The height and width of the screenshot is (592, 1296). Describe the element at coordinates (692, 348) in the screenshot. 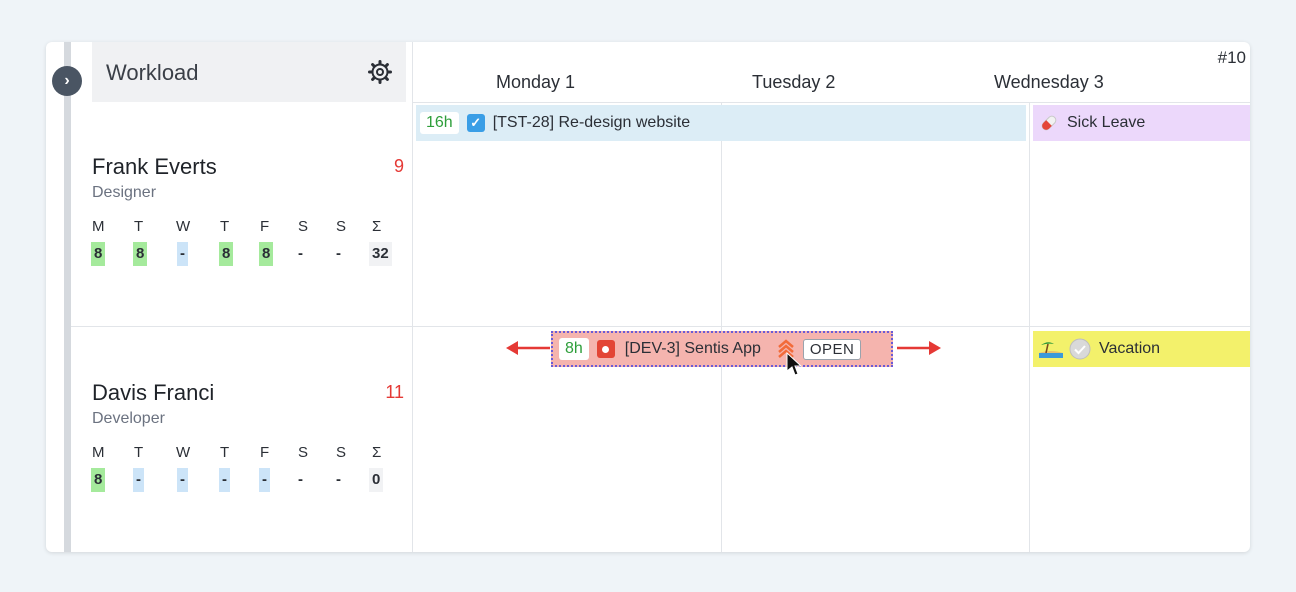

I see `task-label: [DEV-3] Sentis App` at that location.